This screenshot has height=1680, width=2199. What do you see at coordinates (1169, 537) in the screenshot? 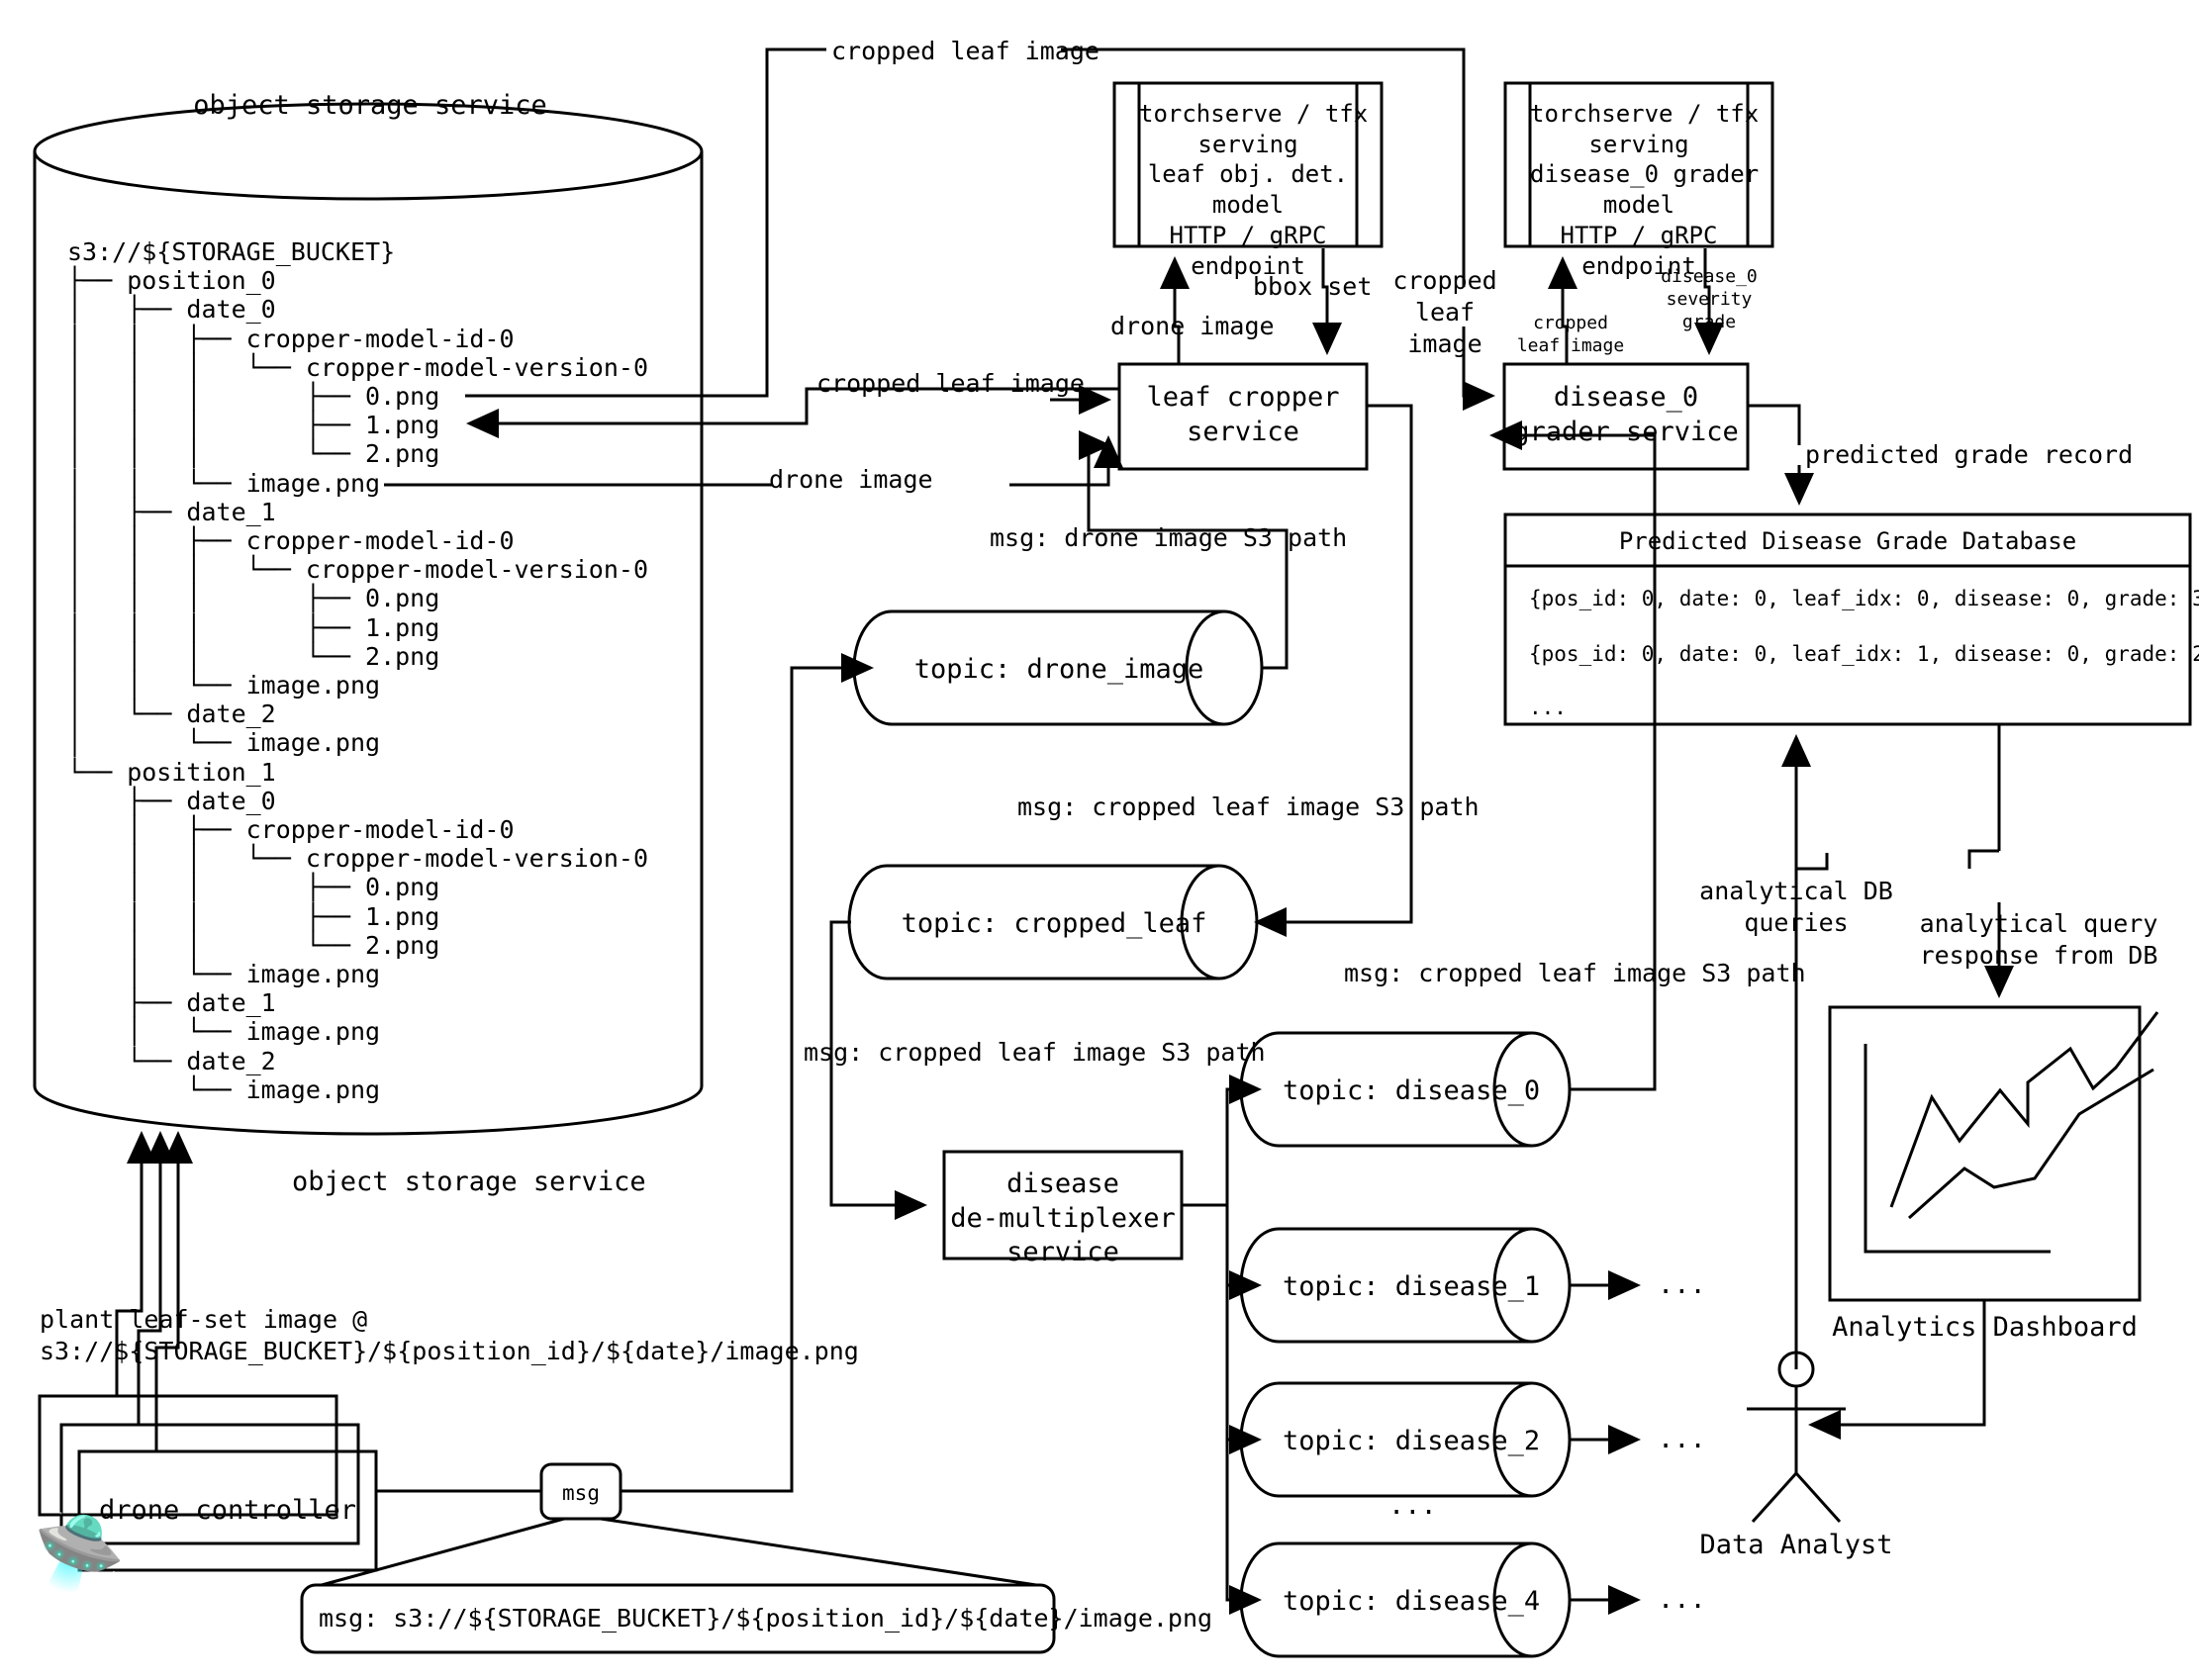
I see `edge-label-msg-drone-image-s3: msg: drone image S3 path` at bounding box center [1169, 537].